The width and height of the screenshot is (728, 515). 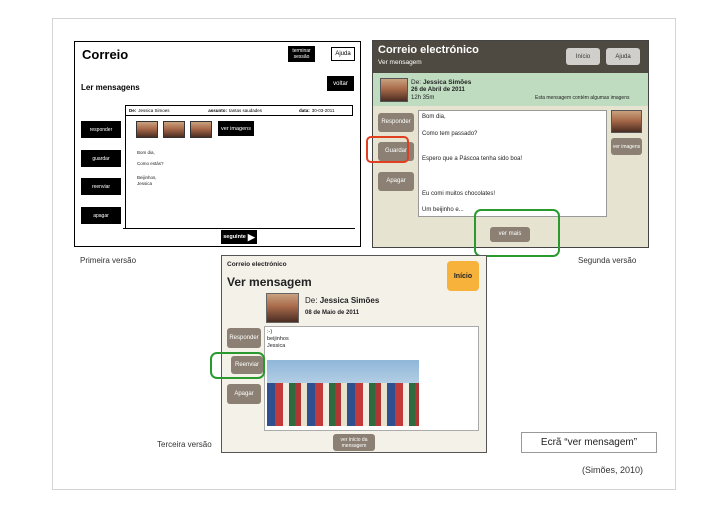 What do you see at coordinates (332, 313) in the screenshot?
I see `message-date: 08 de Maio de 2011` at bounding box center [332, 313].